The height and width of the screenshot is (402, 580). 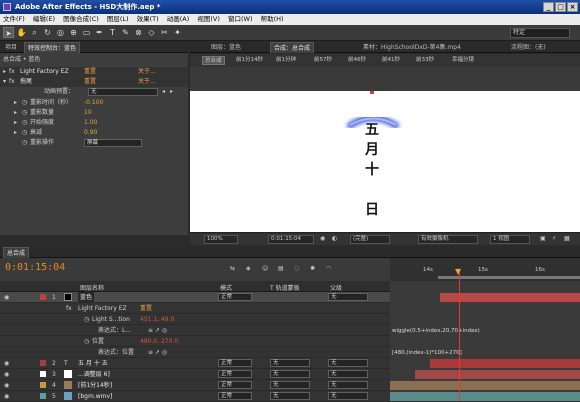 I want to click on hand-tool-icon: ✋, so click(x=21, y=32).